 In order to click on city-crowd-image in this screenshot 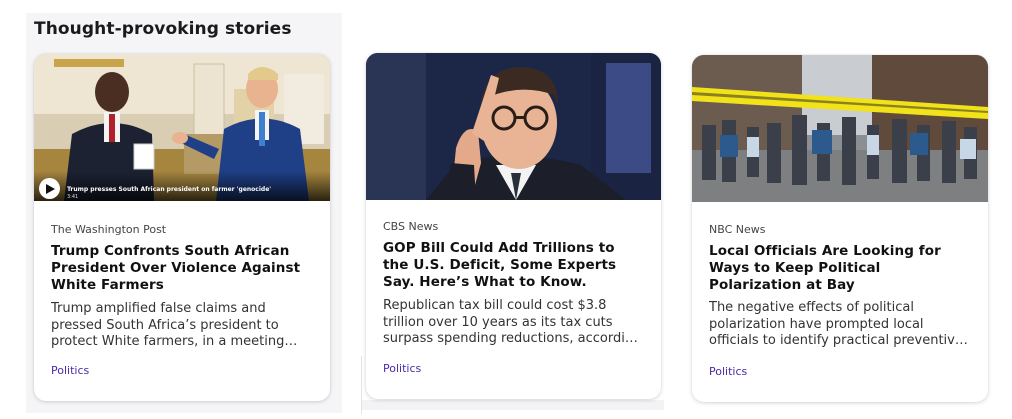, I will do `click(840, 128)`.